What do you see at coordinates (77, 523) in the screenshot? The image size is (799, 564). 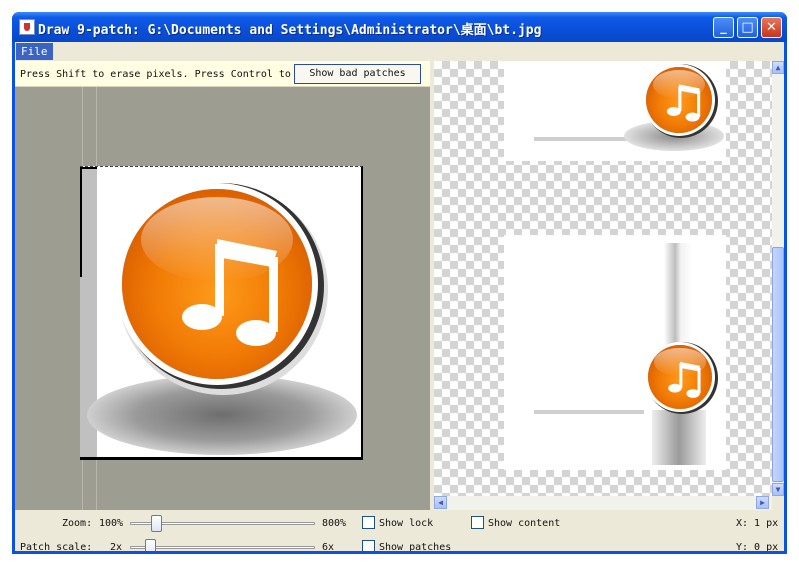 I see `zoom-label: Zoom:` at bounding box center [77, 523].